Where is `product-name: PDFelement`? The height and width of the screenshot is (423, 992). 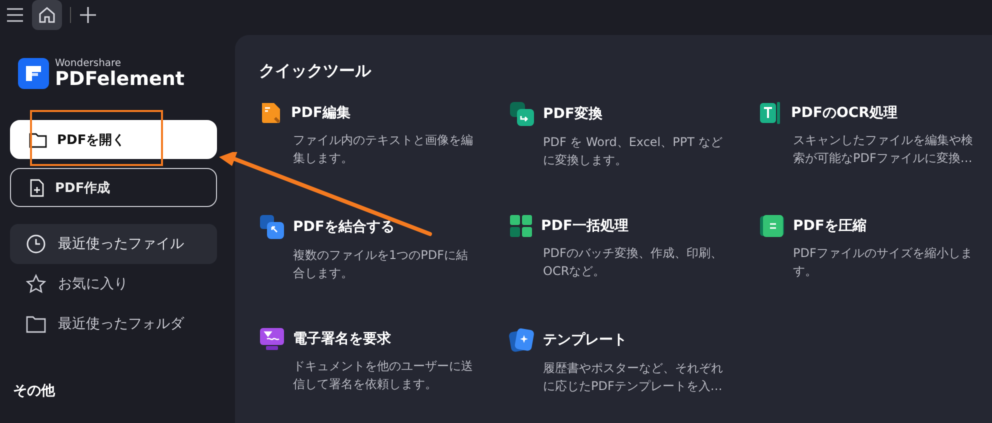 product-name: PDFelement is located at coordinates (119, 79).